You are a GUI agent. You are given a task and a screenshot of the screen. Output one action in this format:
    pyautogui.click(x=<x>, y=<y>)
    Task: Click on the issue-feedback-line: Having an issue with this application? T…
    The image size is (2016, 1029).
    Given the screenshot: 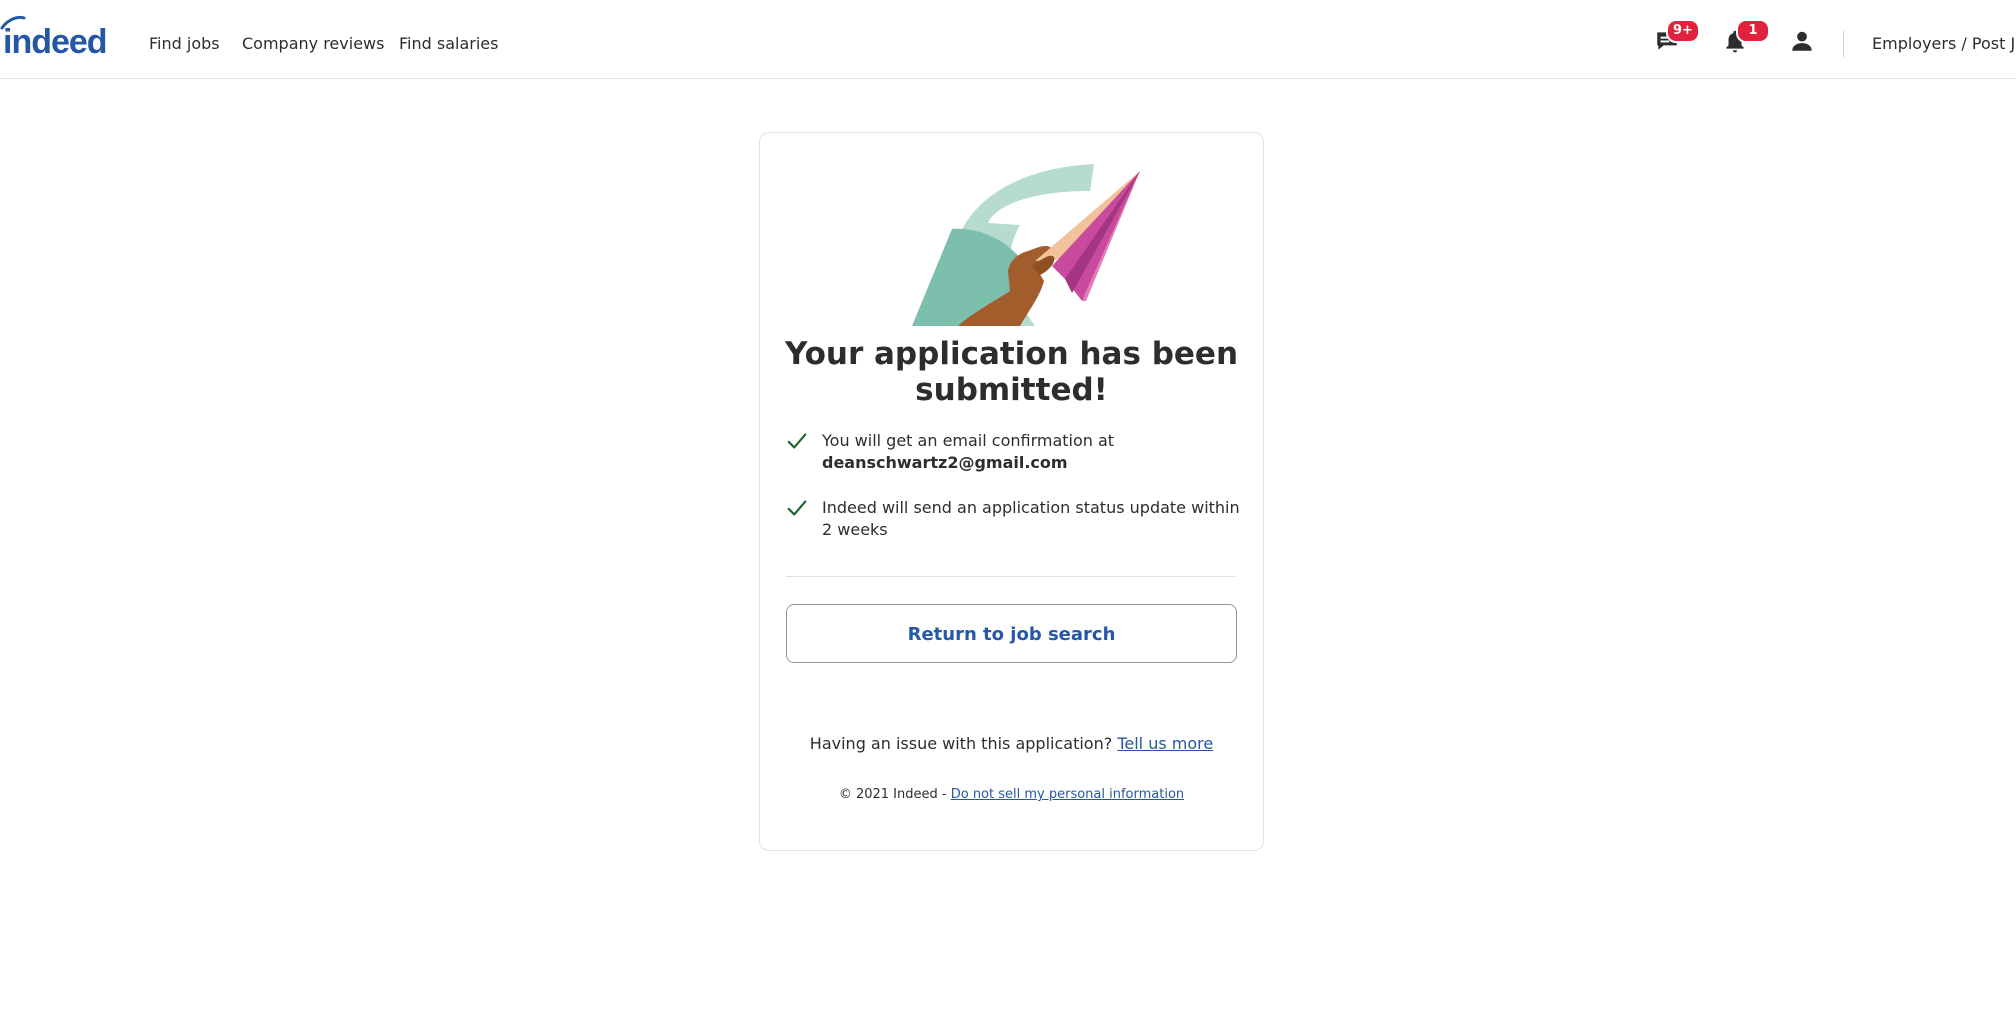 What is the action you would take?
    pyautogui.click(x=1011, y=744)
    